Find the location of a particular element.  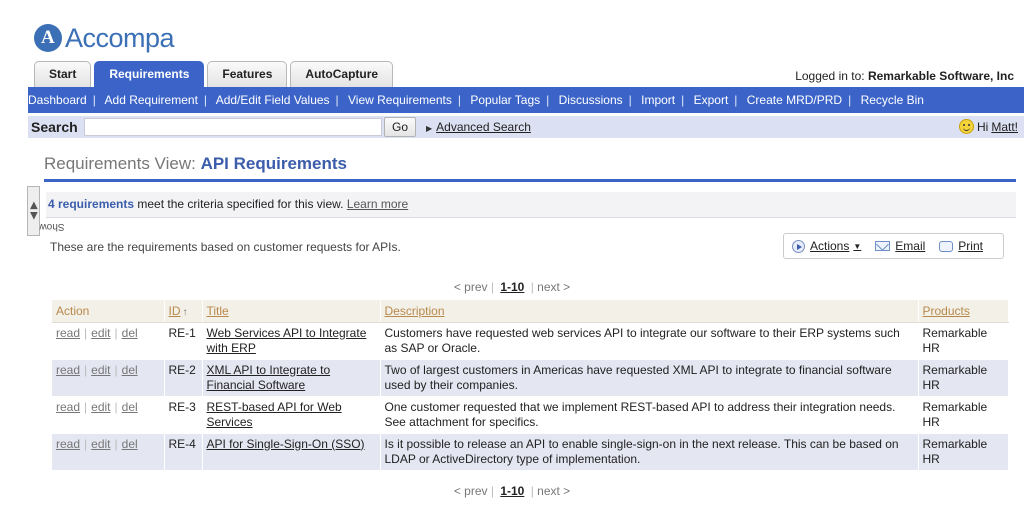

col-description: Description is located at coordinates (649, 311).